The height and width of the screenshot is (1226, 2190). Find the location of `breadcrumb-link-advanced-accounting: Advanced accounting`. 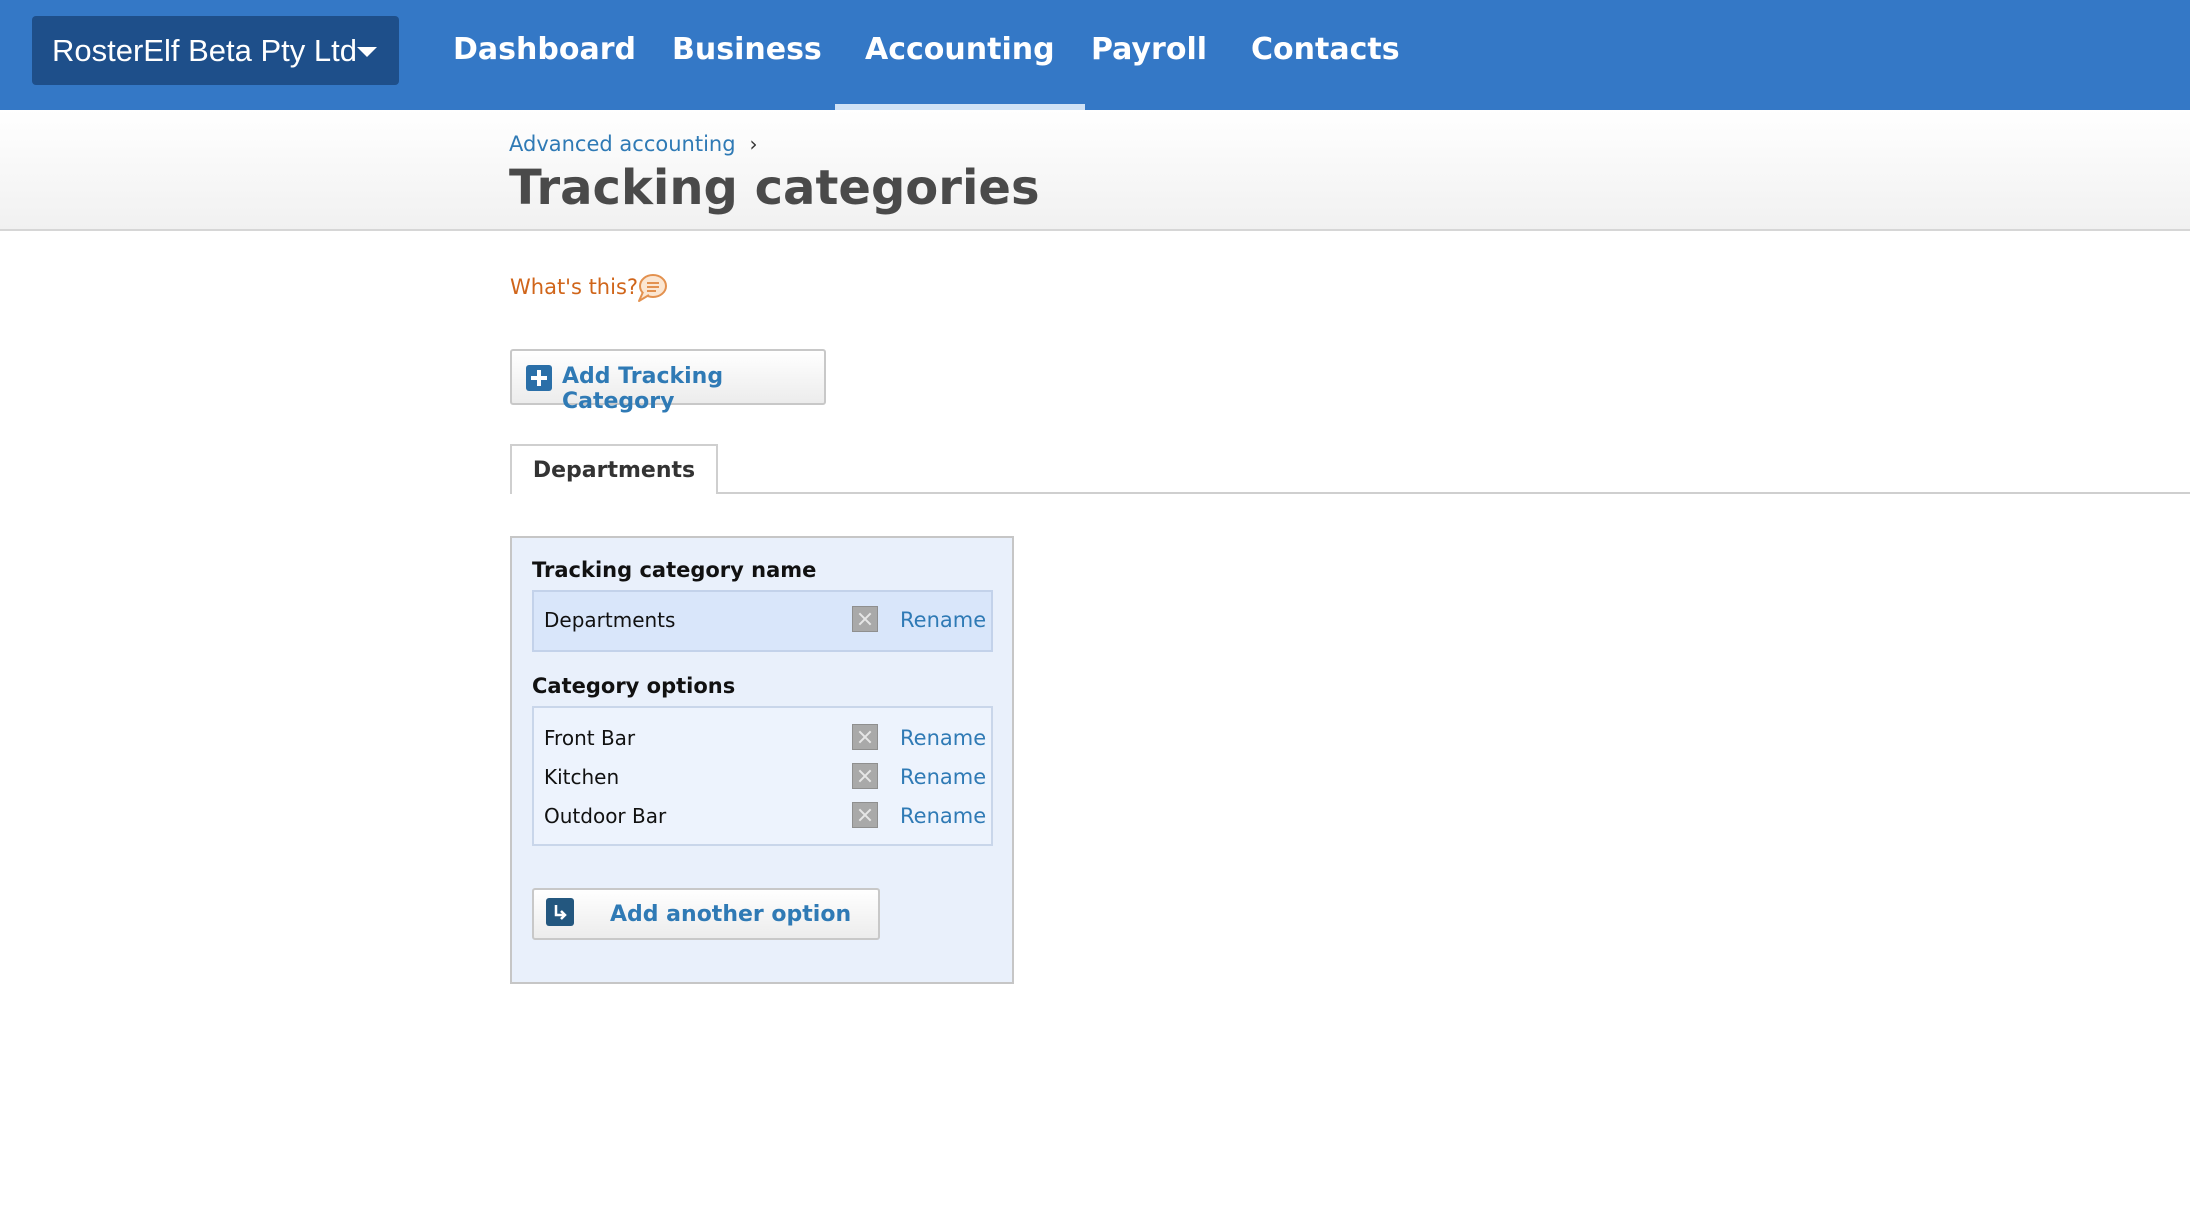

breadcrumb-link-advanced-accounting: Advanced accounting is located at coordinates (622, 144).